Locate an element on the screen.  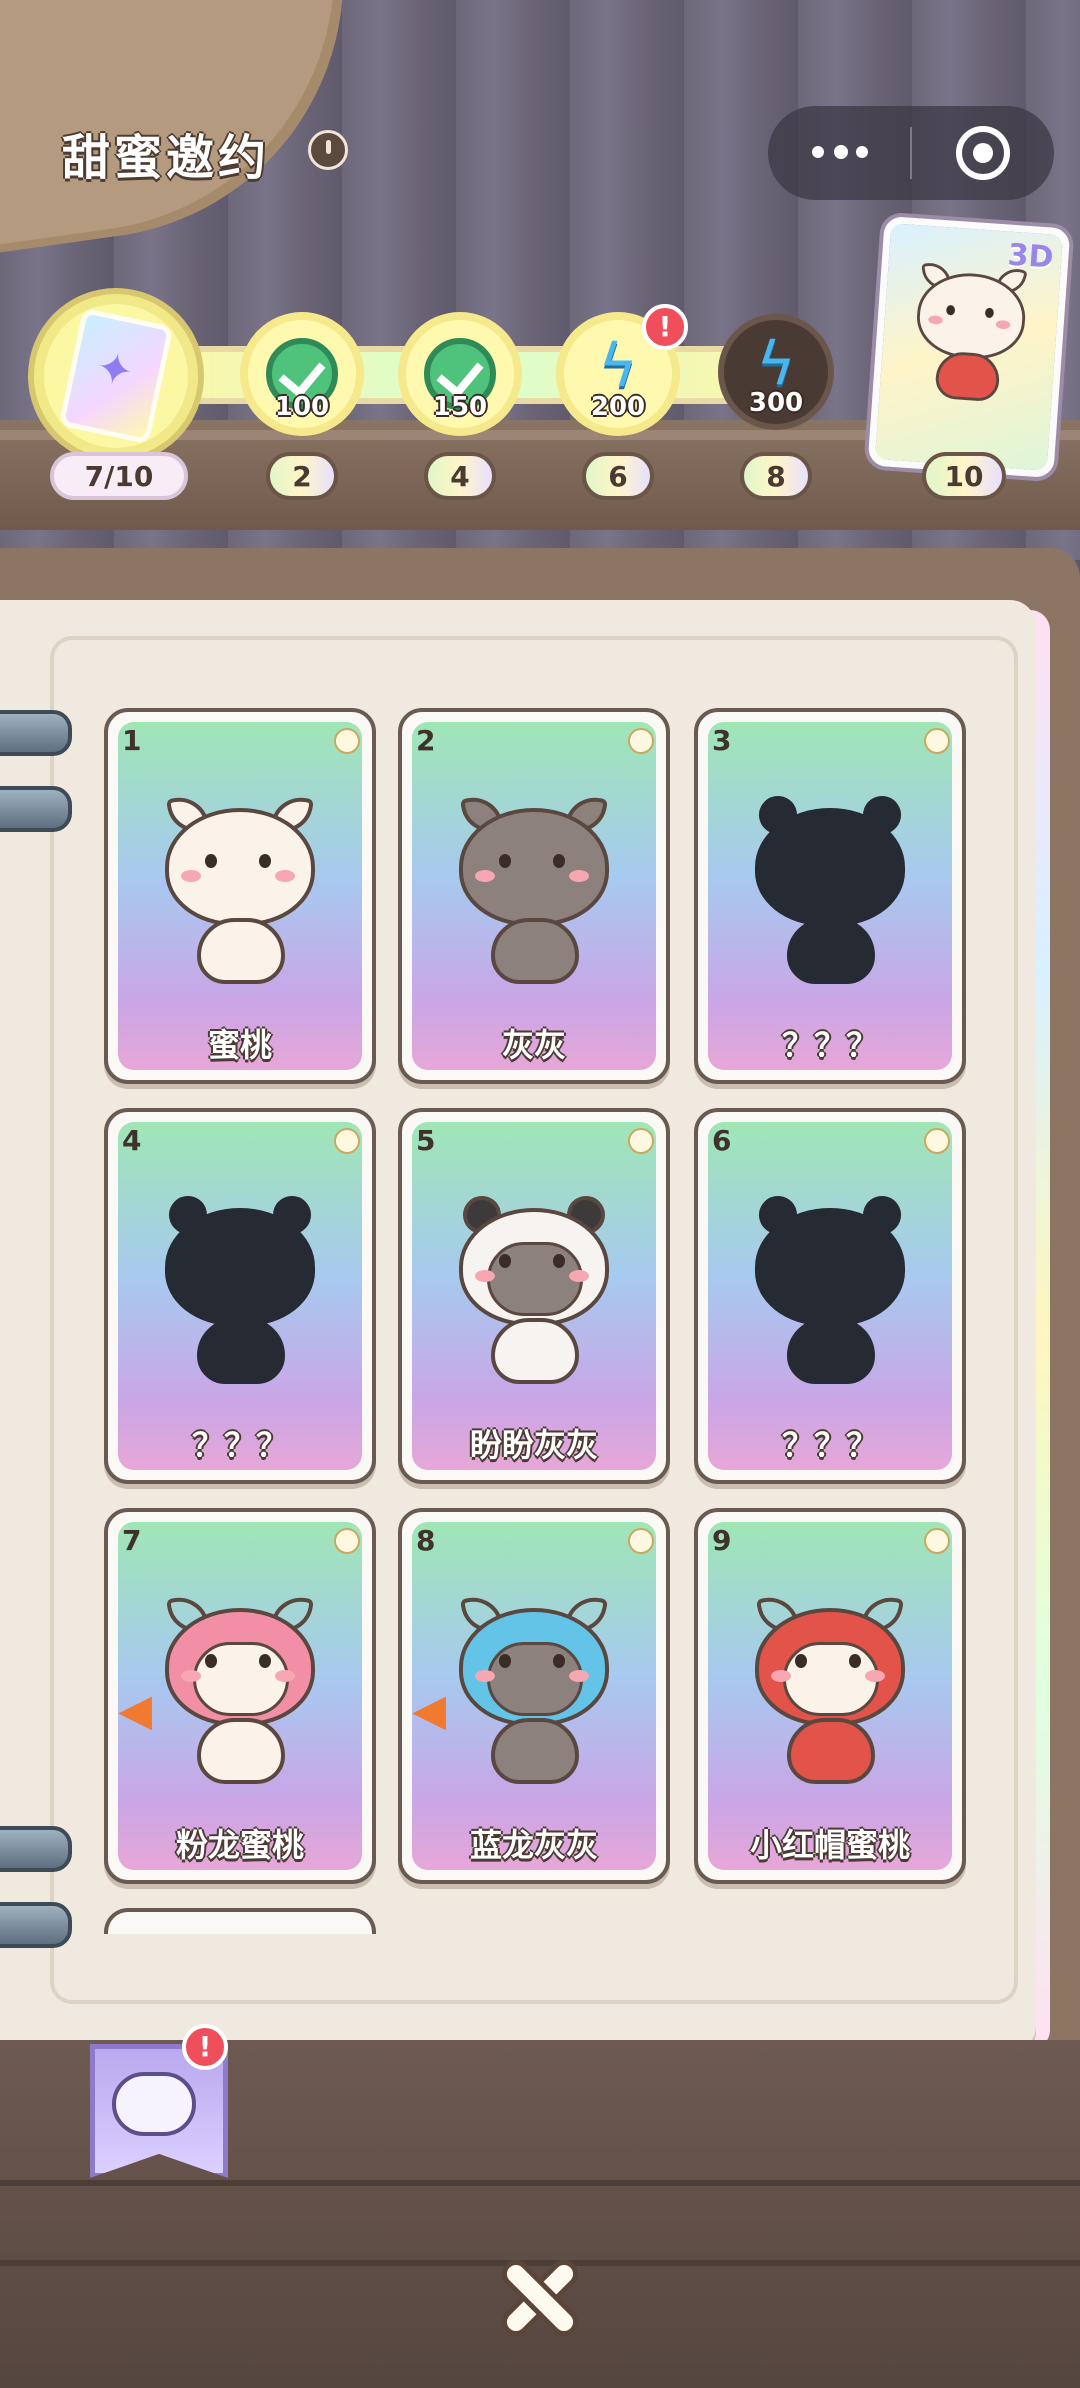
character-card: 6 ？？？ is located at coordinates (830, 1296).